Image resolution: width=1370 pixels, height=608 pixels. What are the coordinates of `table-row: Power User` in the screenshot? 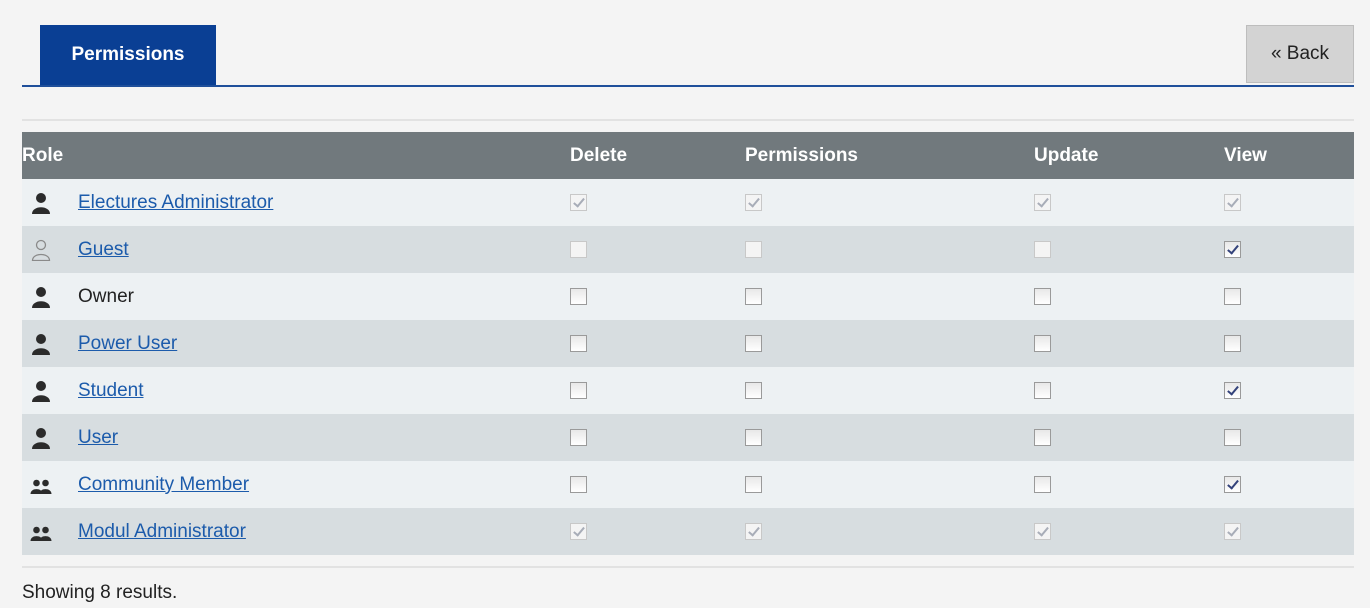 It's located at (688, 343).